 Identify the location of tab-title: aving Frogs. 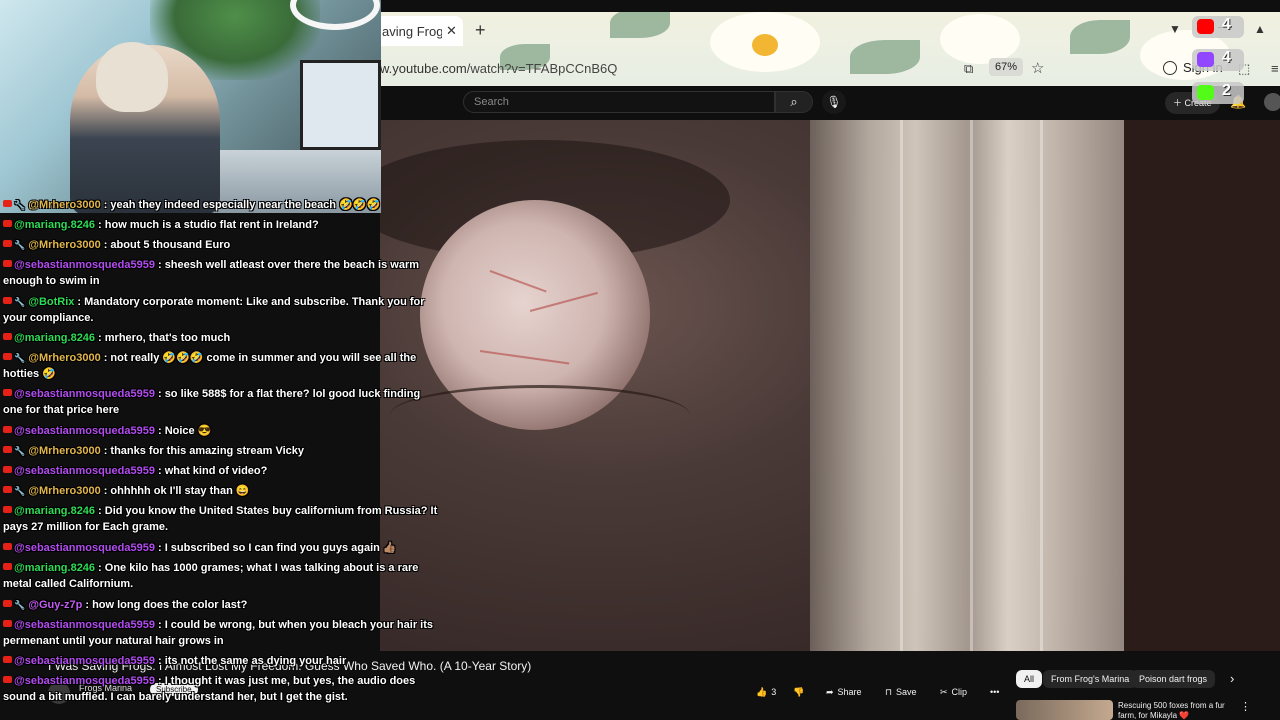
(412, 31).